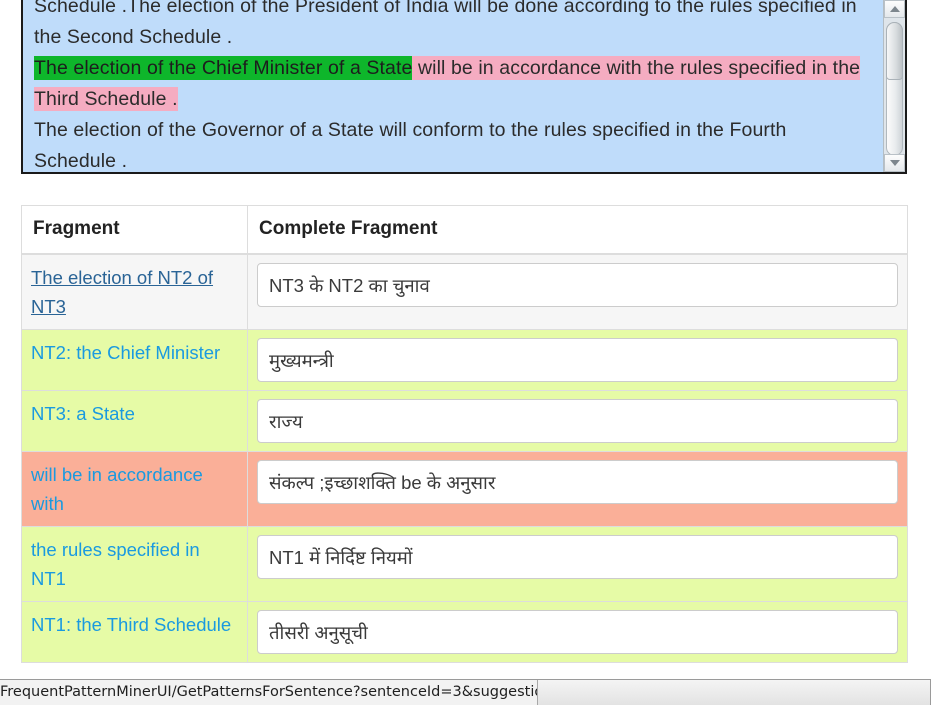  I want to click on scrollbar-thumb-segment, so click(894, 51).